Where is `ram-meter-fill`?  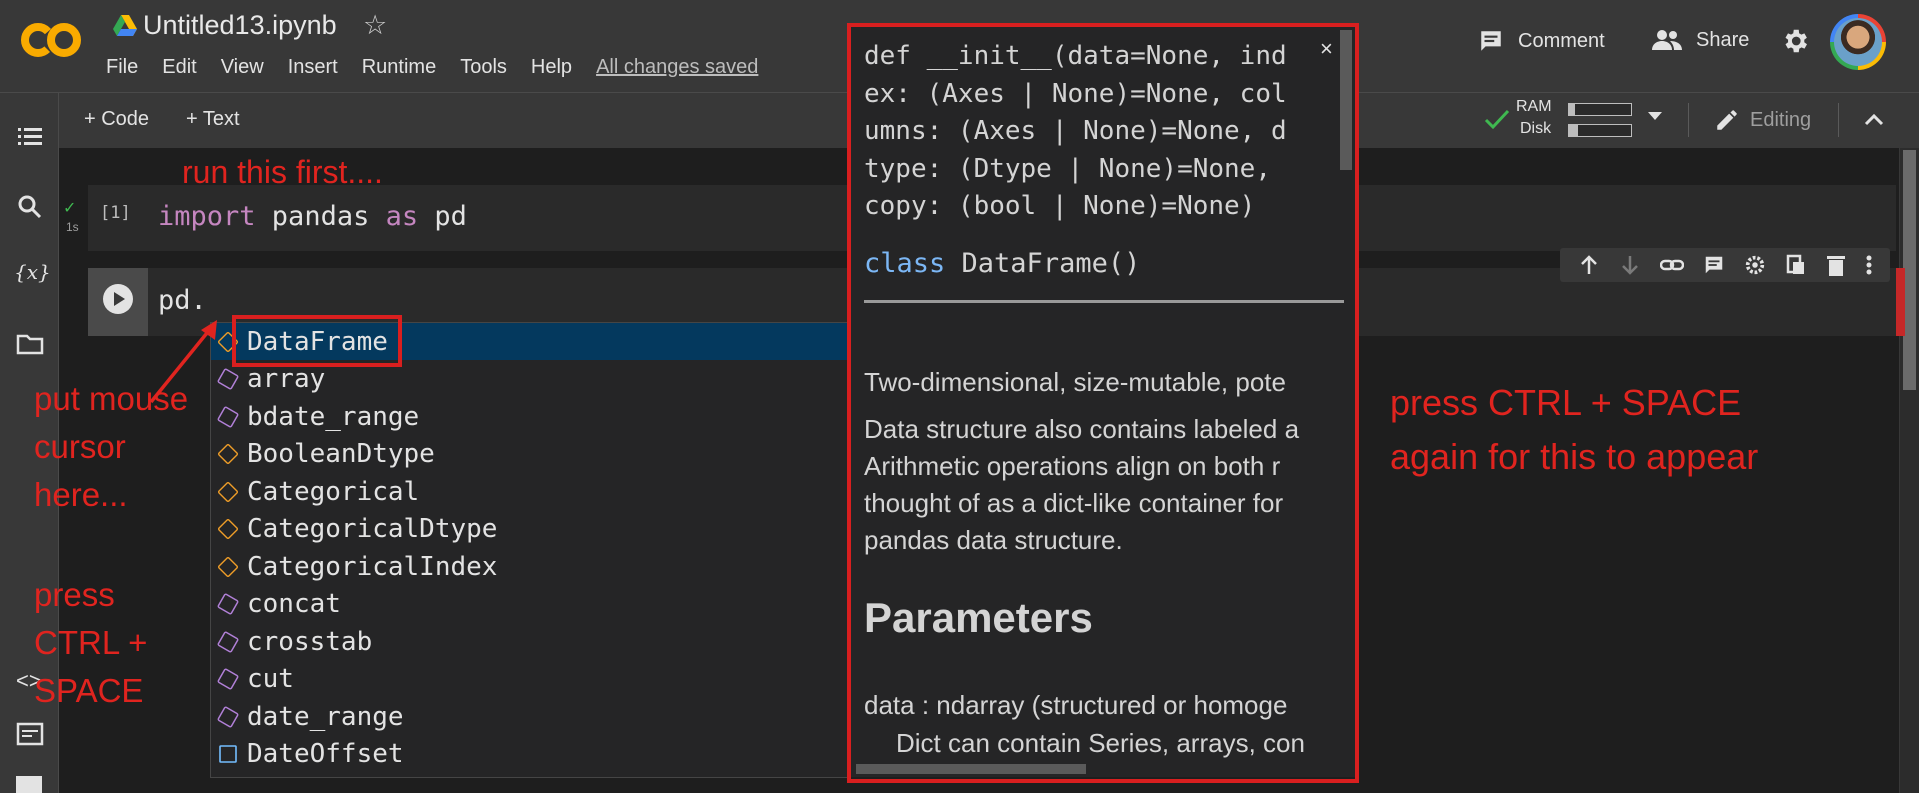
ram-meter-fill is located at coordinates (1572, 109).